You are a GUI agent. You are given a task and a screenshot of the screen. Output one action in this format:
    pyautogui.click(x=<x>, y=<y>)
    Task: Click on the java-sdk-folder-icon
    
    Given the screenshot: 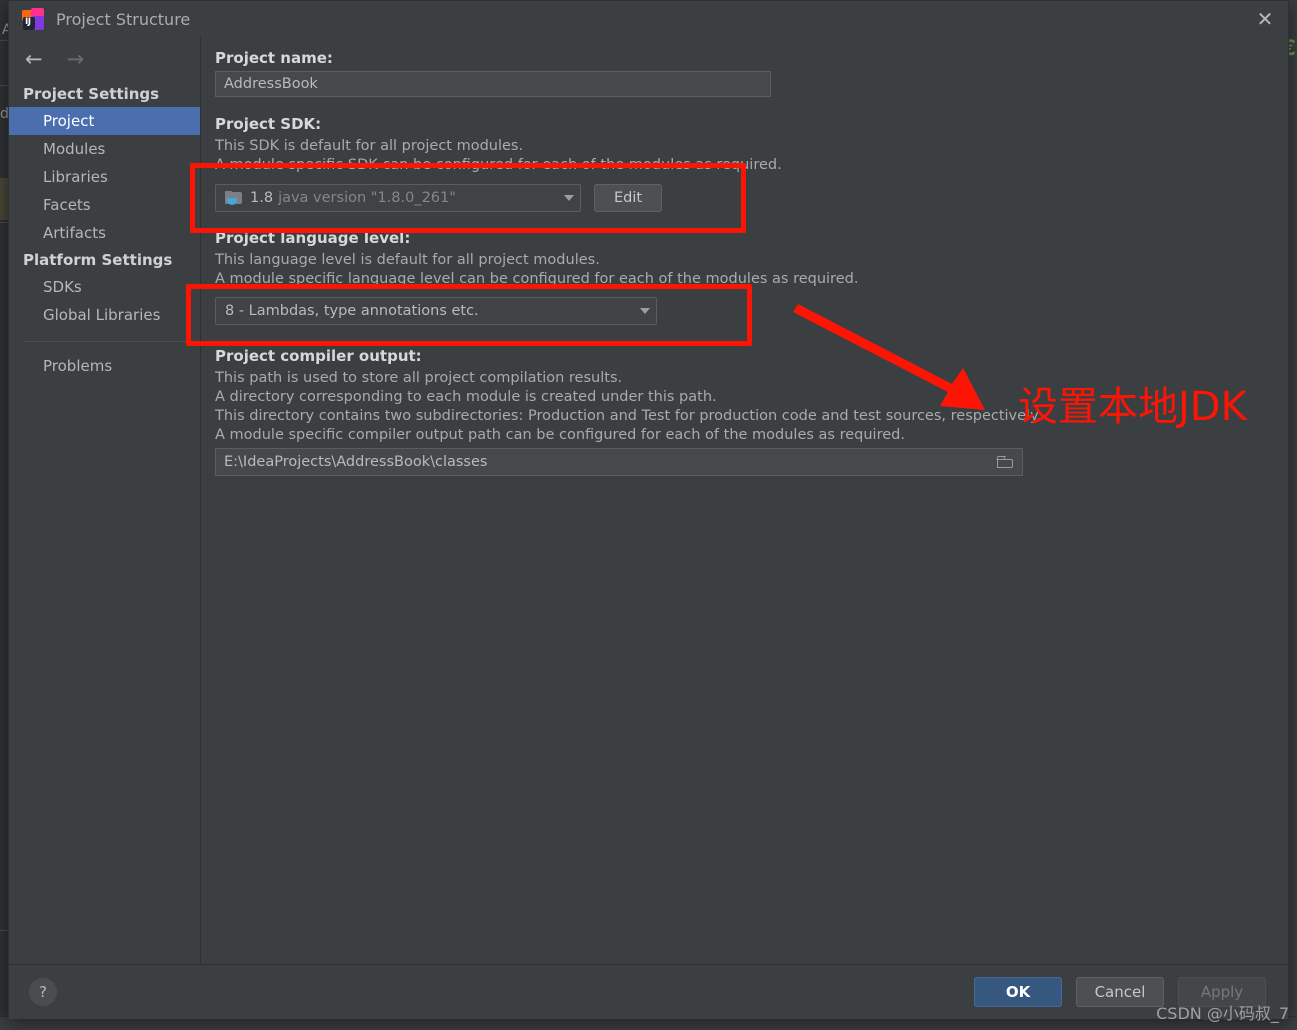 What is the action you would take?
    pyautogui.click(x=233, y=198)
    